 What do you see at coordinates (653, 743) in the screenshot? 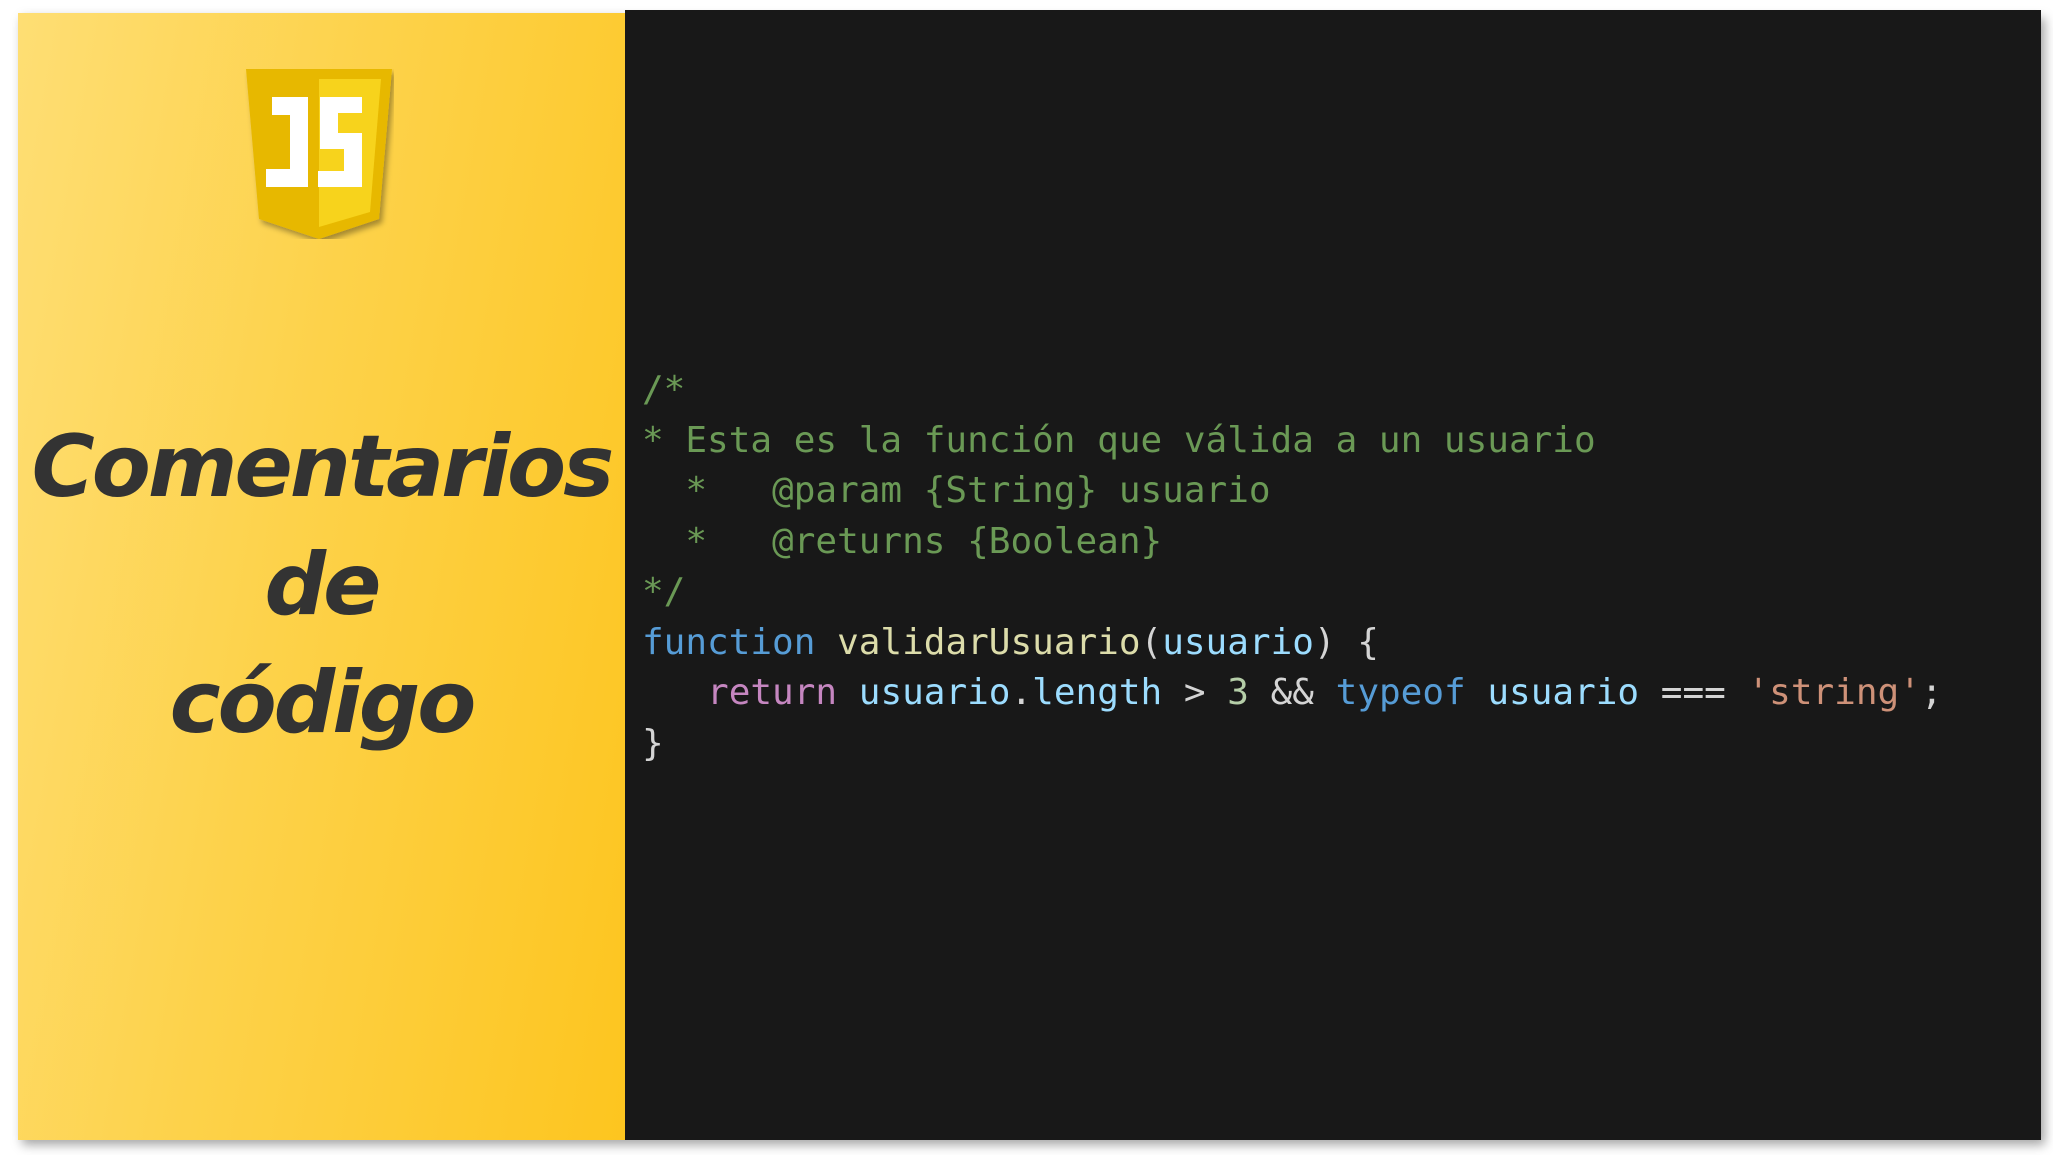
I see `code-line-8: }` at bounding box center [653, 743].